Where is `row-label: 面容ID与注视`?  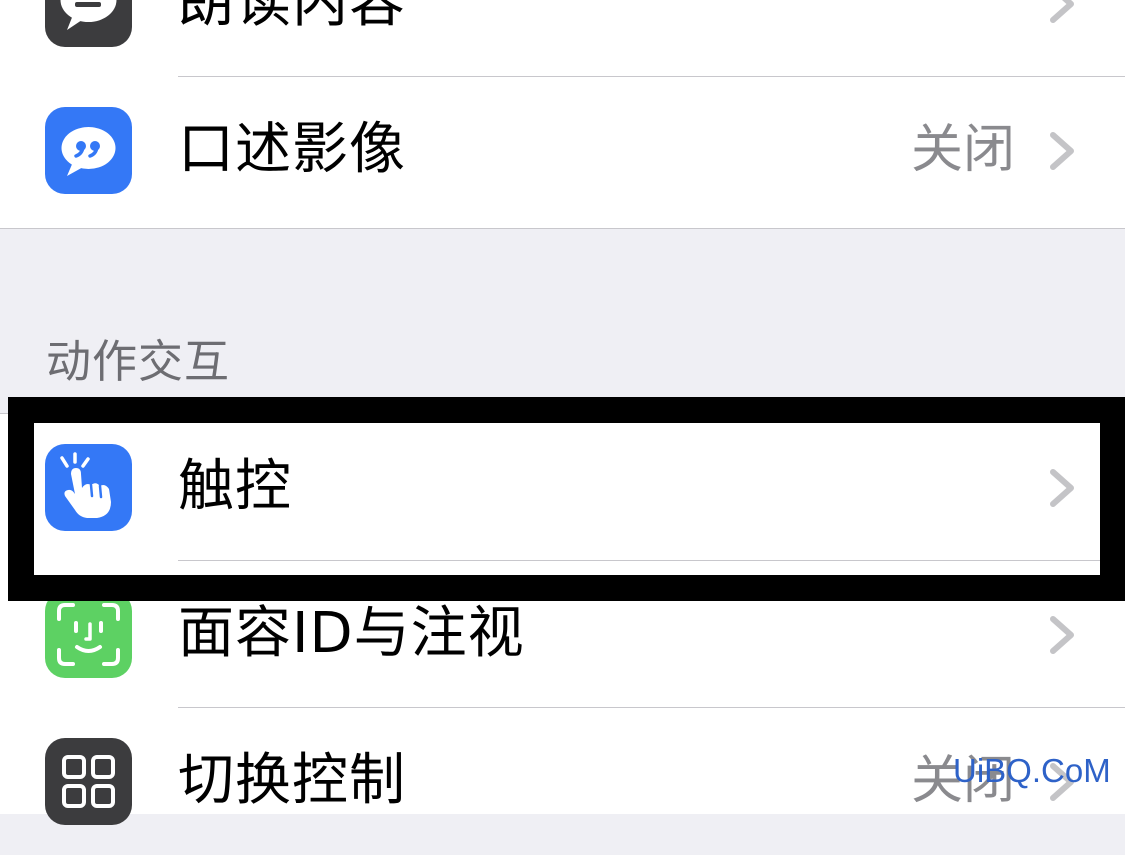
row-label: 面容ID与注视 is located at coordinates (351, 633).